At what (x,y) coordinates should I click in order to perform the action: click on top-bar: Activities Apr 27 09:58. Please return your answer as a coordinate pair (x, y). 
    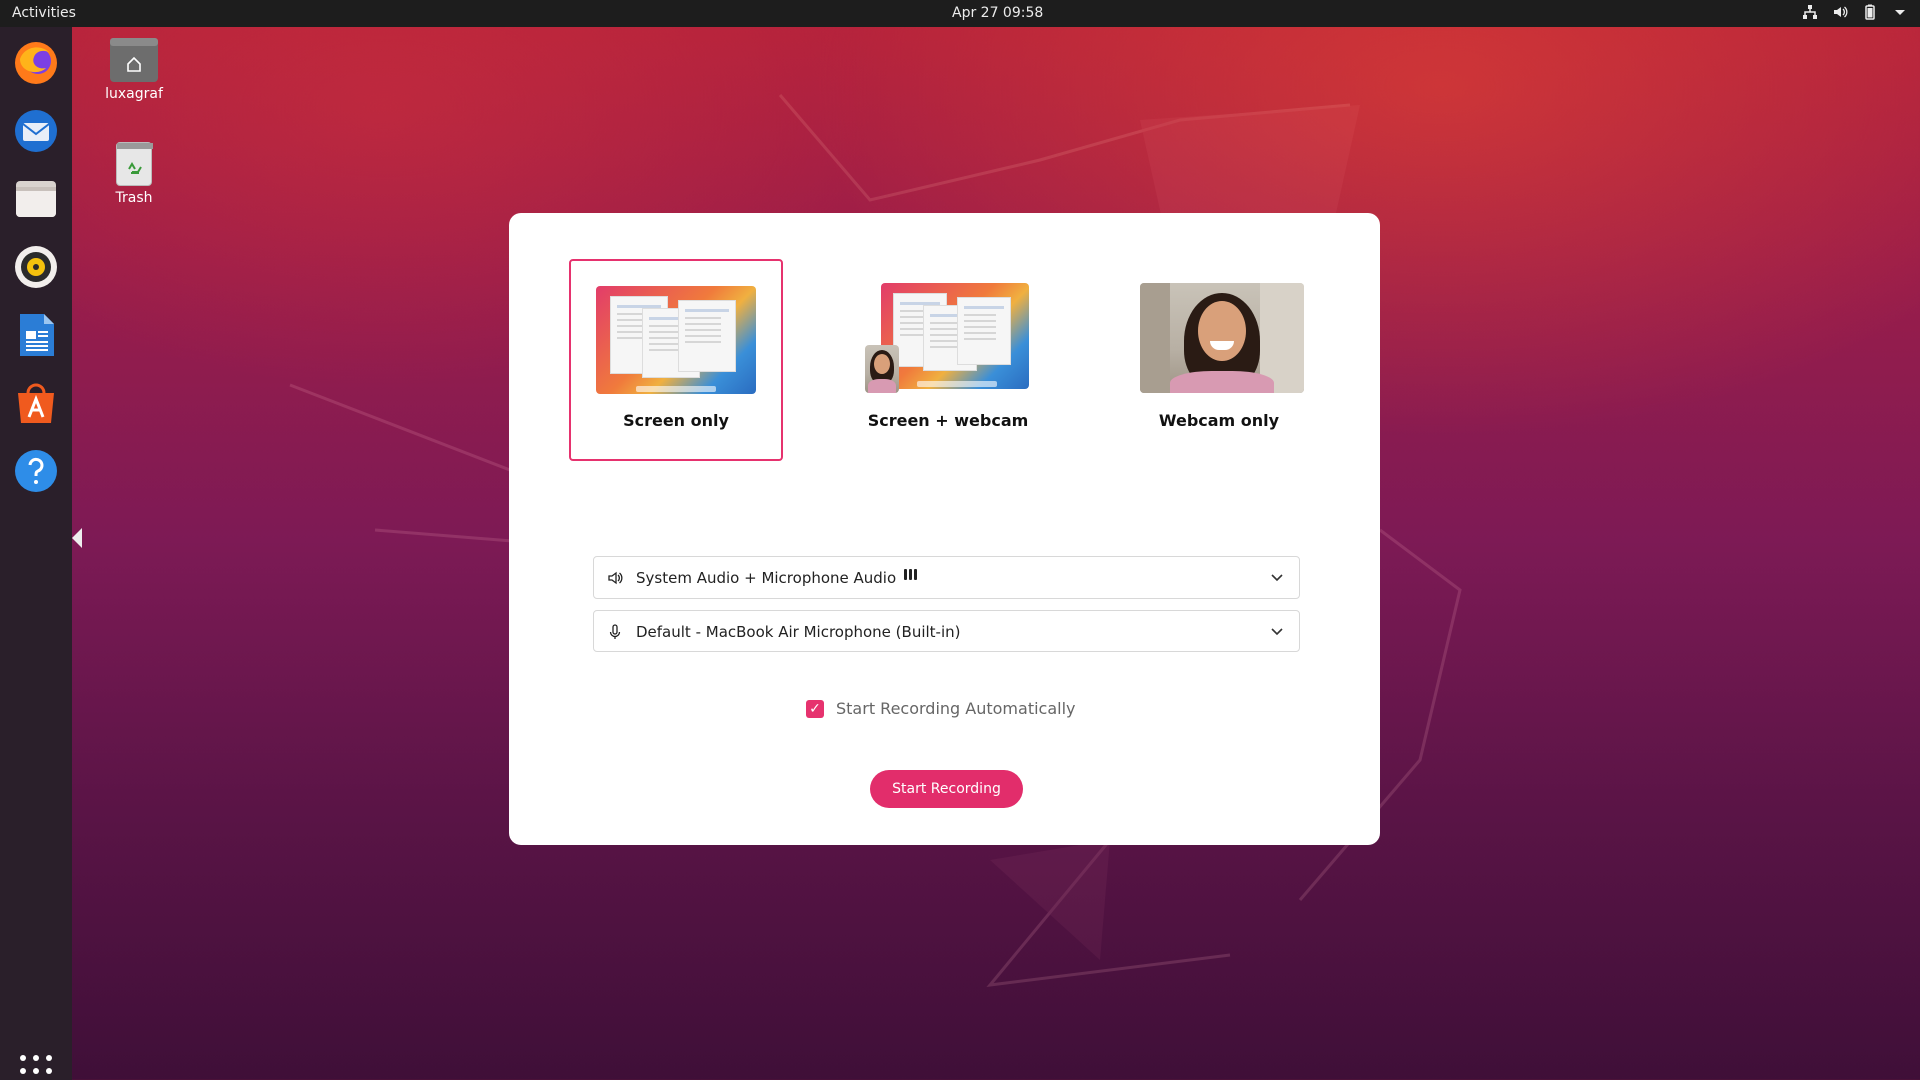
    Looking at the image, I should click on (960, 13).